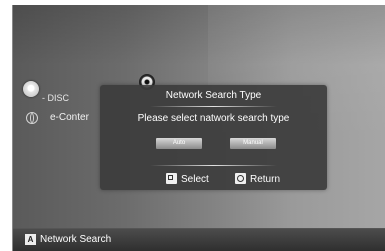 This screenshot has width=385, height=251. I want to click on dialog-divider-top, so click(213, 106).